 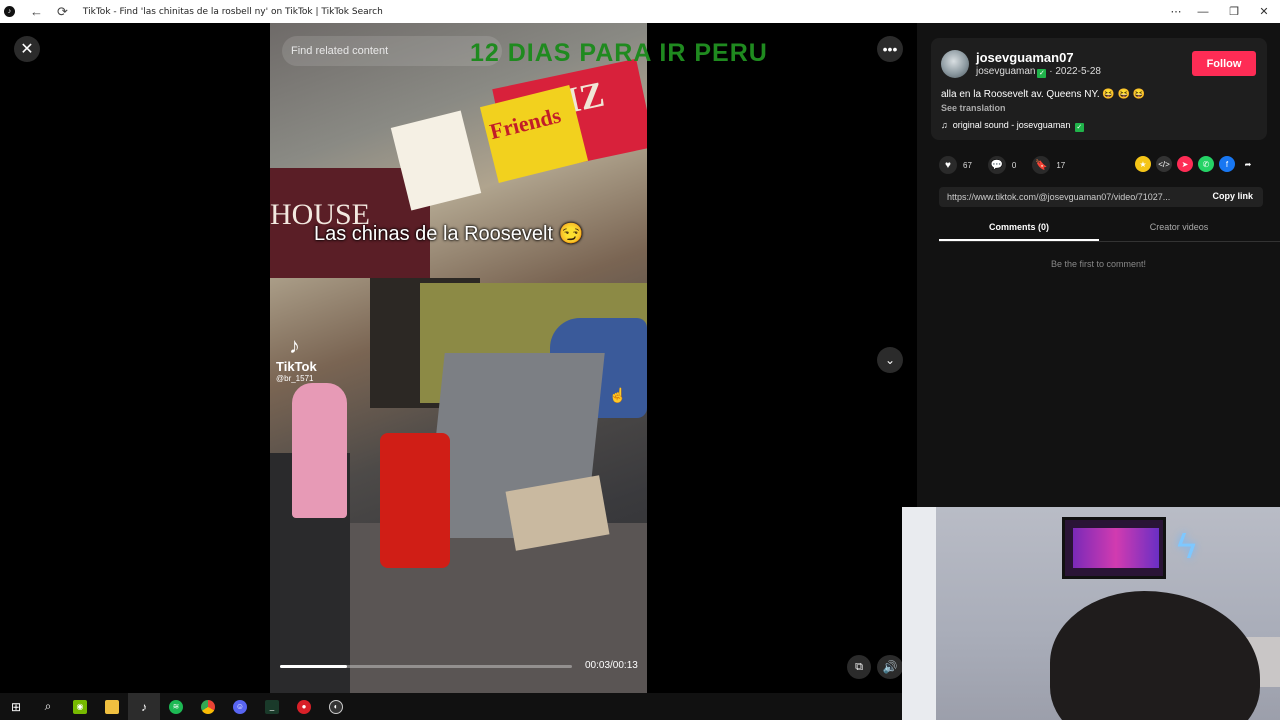 I want to click on share-icons: ★ </> ➤ ✆ f ➦, so click(x=1198, y=164).